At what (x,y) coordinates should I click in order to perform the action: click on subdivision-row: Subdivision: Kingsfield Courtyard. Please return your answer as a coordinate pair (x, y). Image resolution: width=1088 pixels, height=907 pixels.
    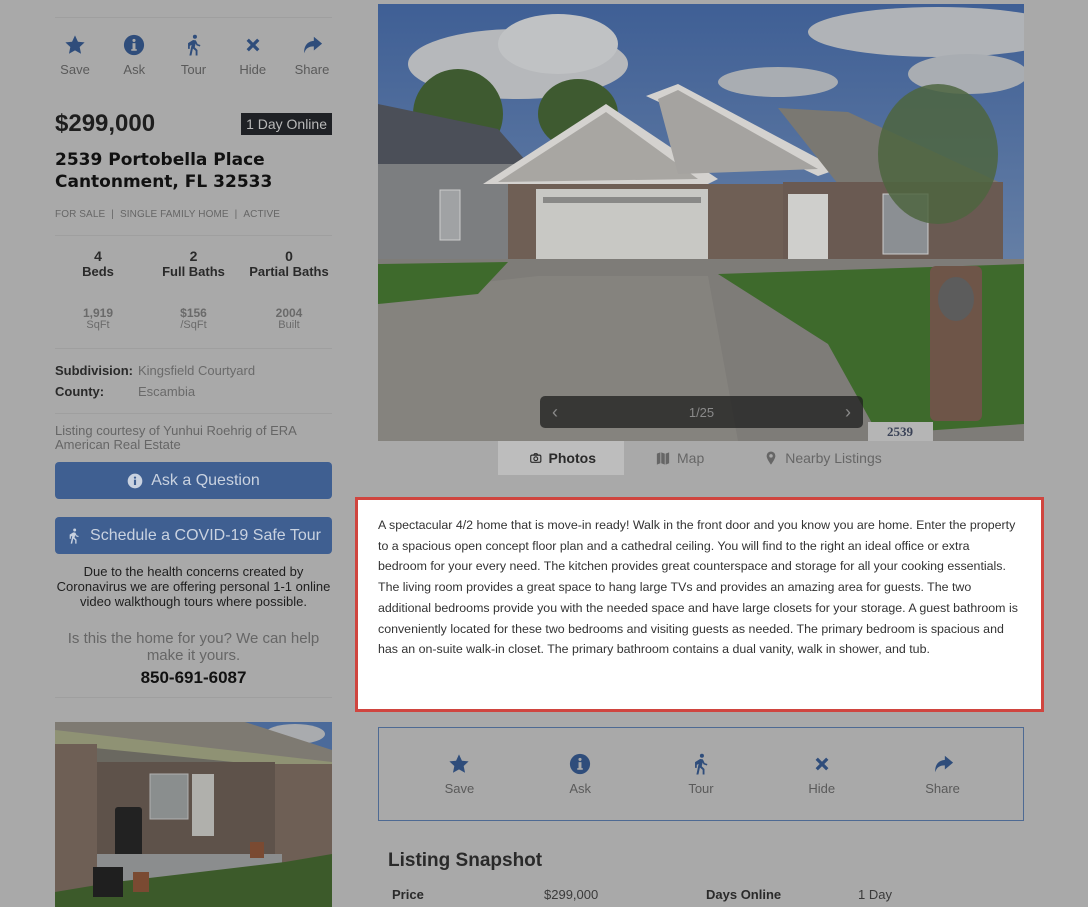
    Looking at the image, I should click on (155, 370).